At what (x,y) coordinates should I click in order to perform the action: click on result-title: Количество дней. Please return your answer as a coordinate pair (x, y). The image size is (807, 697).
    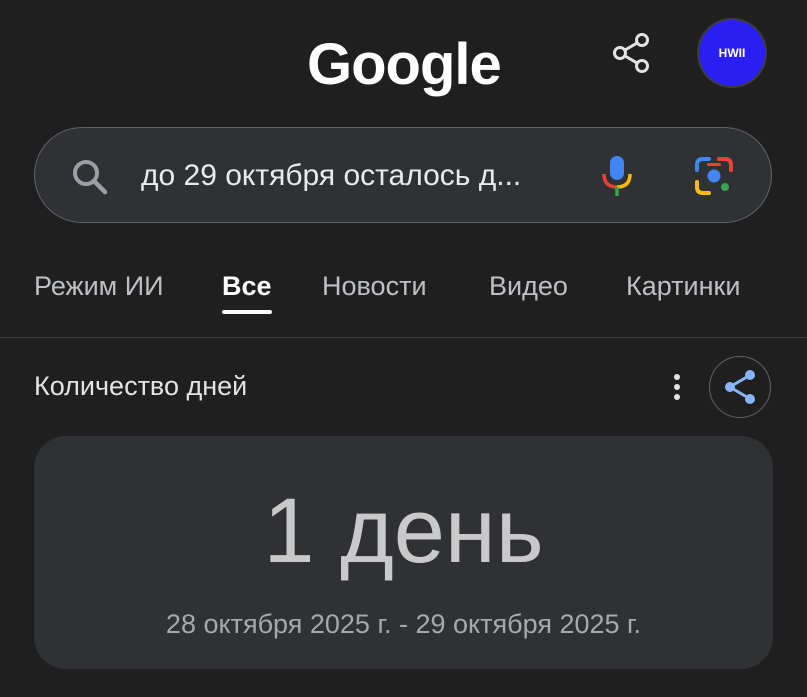
    Looking at the image, I should click on (141, 386).